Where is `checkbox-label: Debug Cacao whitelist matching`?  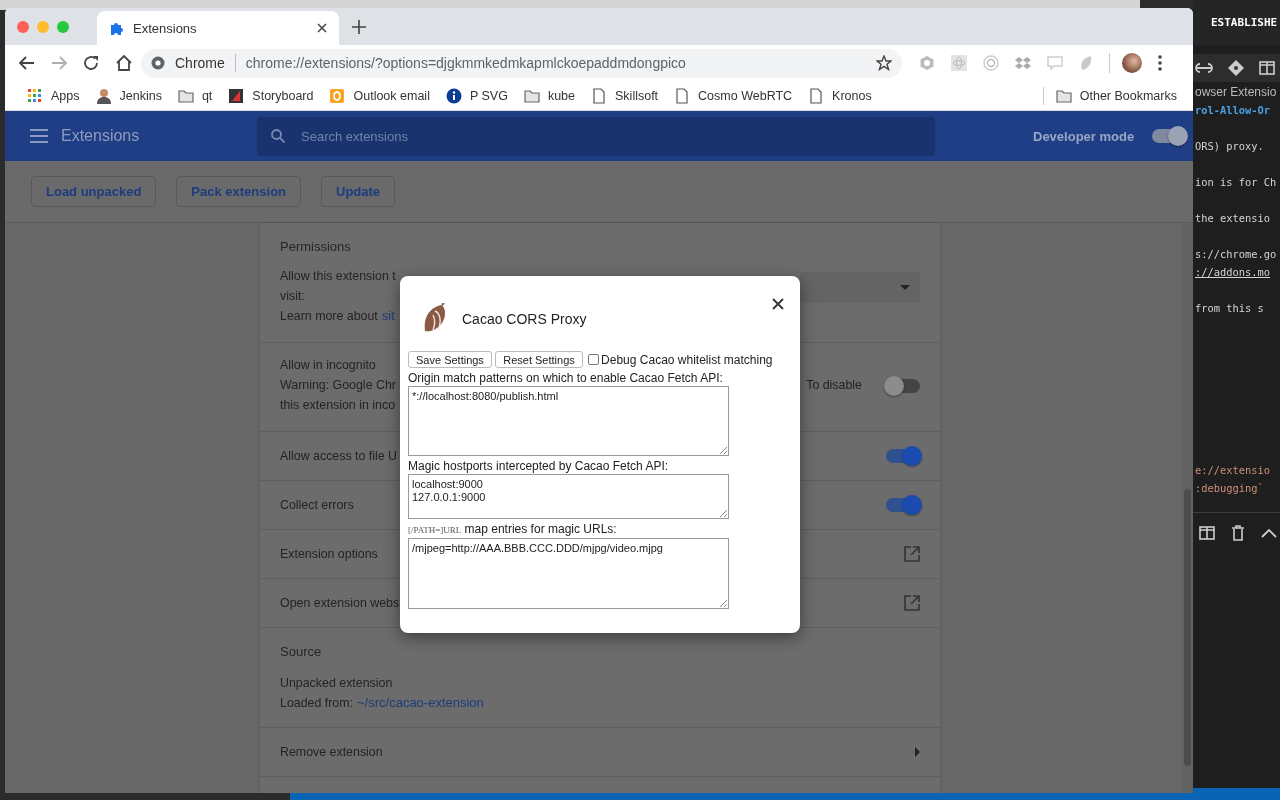
checkbox-label: Debug Cacao whitelist matching is located at coordinates (687, 359).